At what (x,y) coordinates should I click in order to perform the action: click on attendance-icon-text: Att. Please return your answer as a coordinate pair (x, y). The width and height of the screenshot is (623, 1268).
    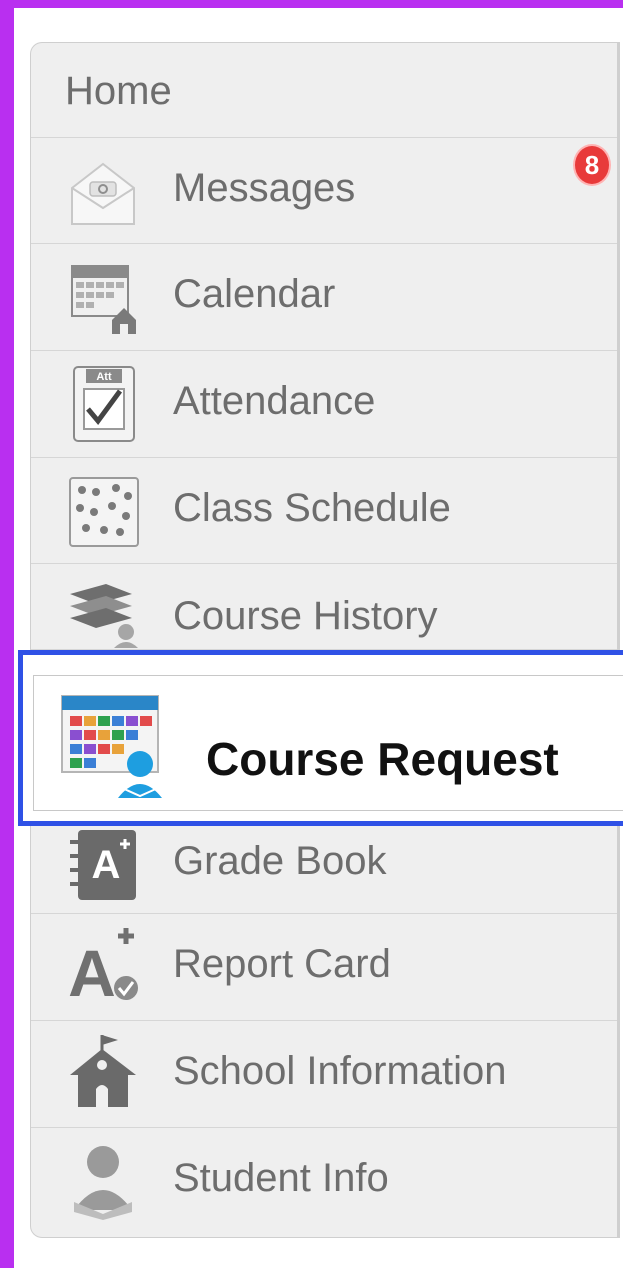
    Looking at the image, I should click on (104, 377).